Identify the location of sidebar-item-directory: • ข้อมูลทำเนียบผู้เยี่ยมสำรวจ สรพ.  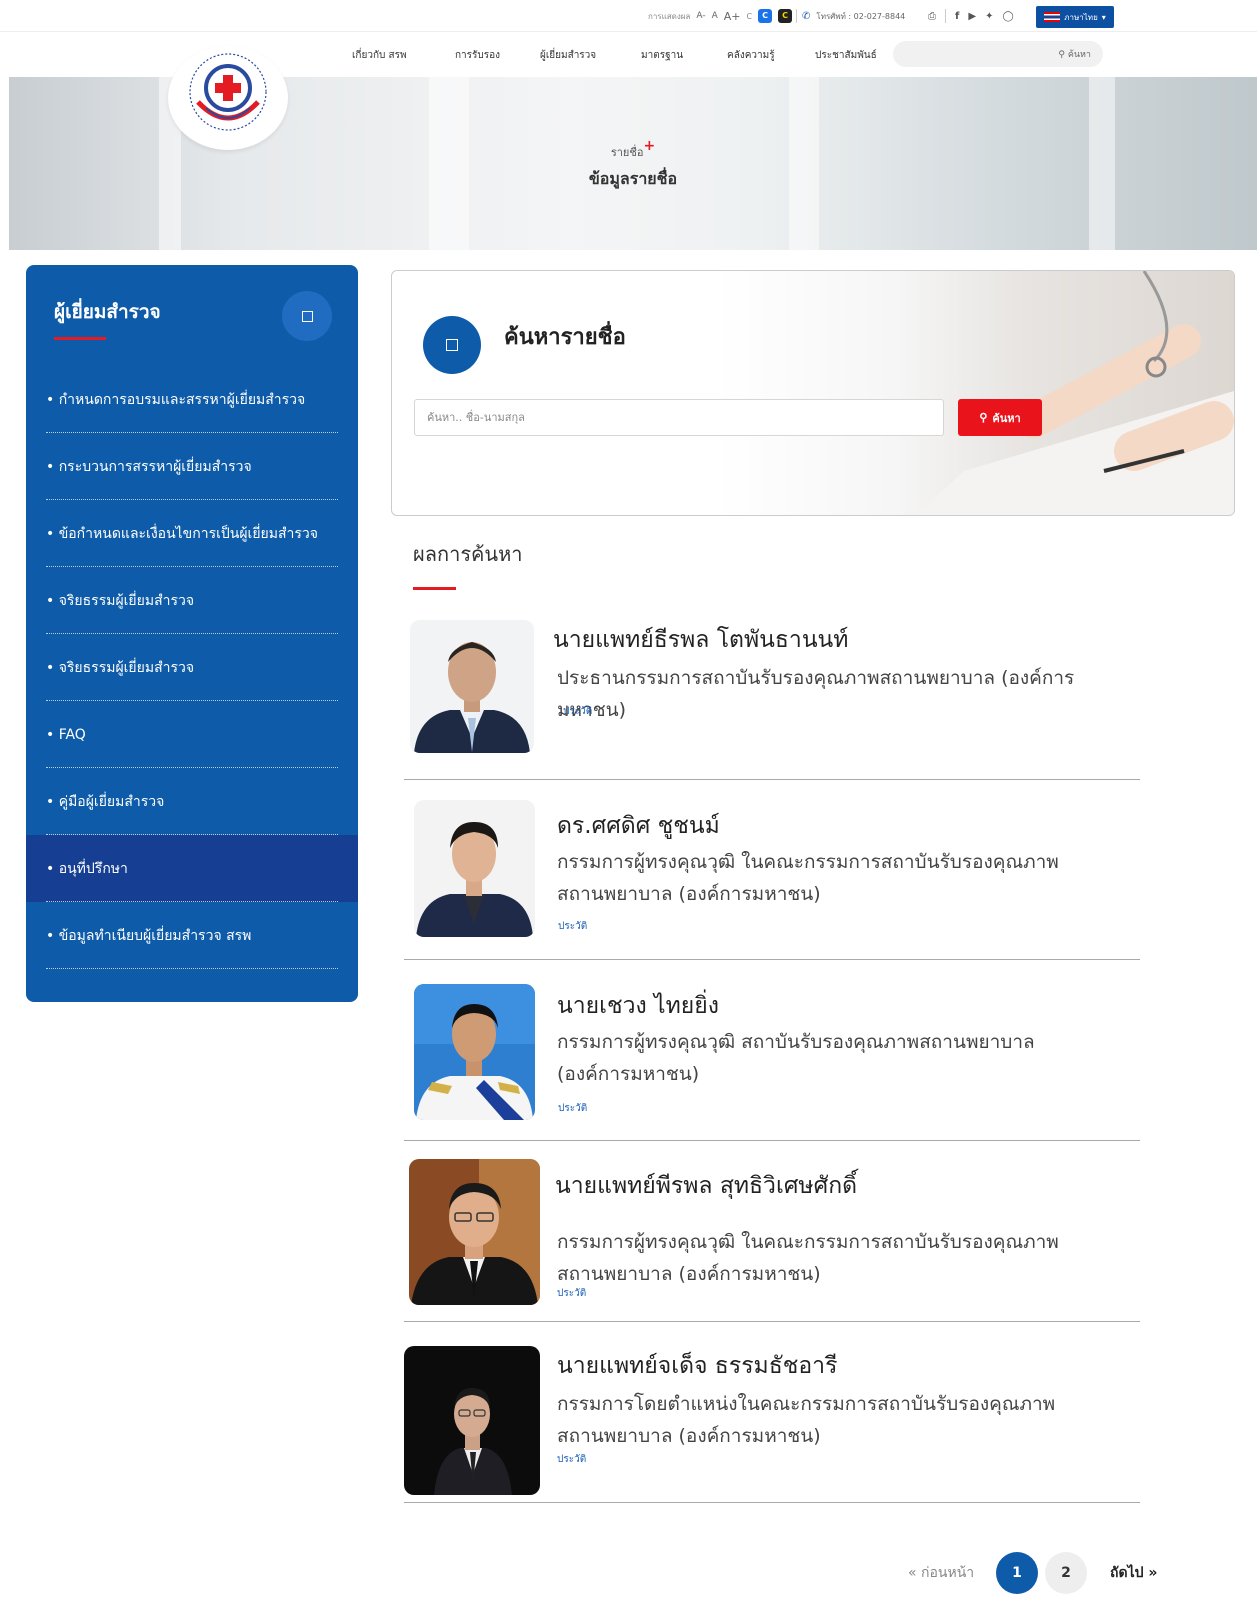
(192, 935).